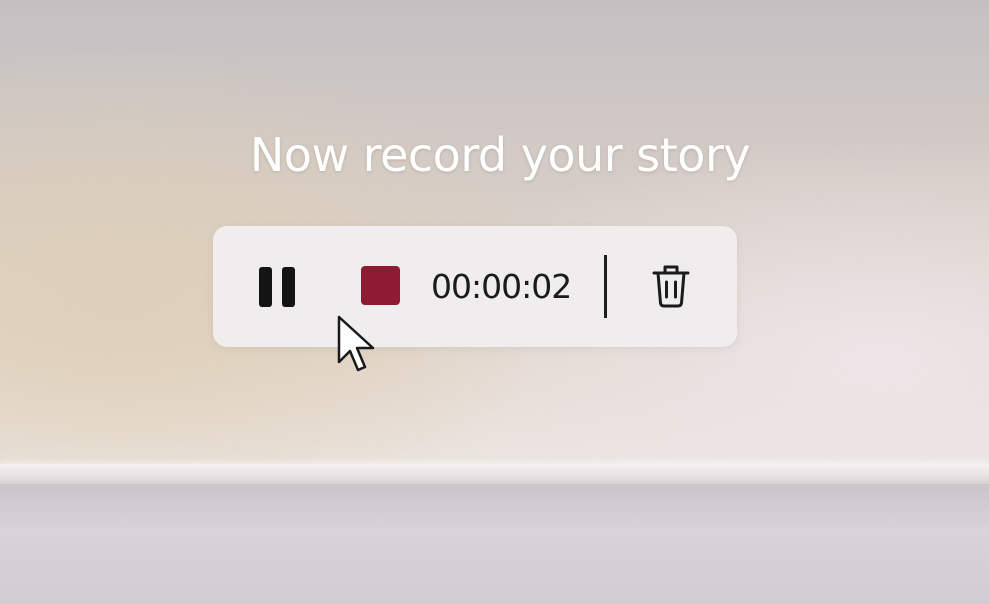 The width and height of the screenshot is (989, 604). What do you see at coordinates (356, 343) in the screenshot?
I see `mouse-pointer-icon` at bounding box center [356, 343].